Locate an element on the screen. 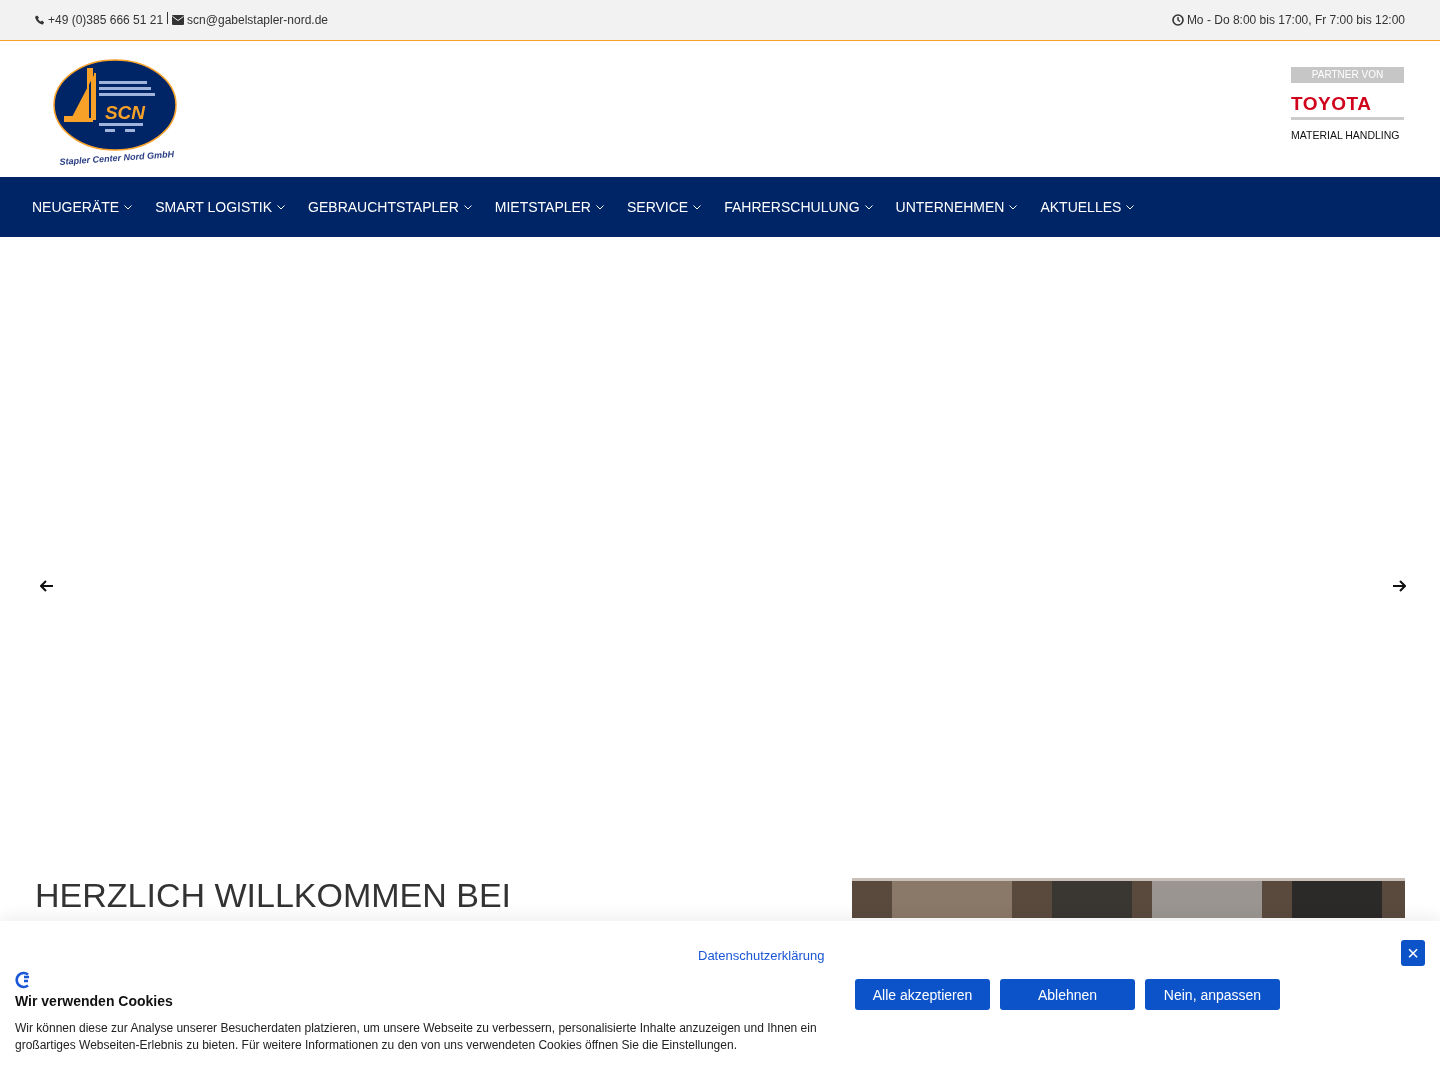 Image resolution: width=1440 pixels, height=1080 pixels. clock-icon is located at coordinates (1177, 20).